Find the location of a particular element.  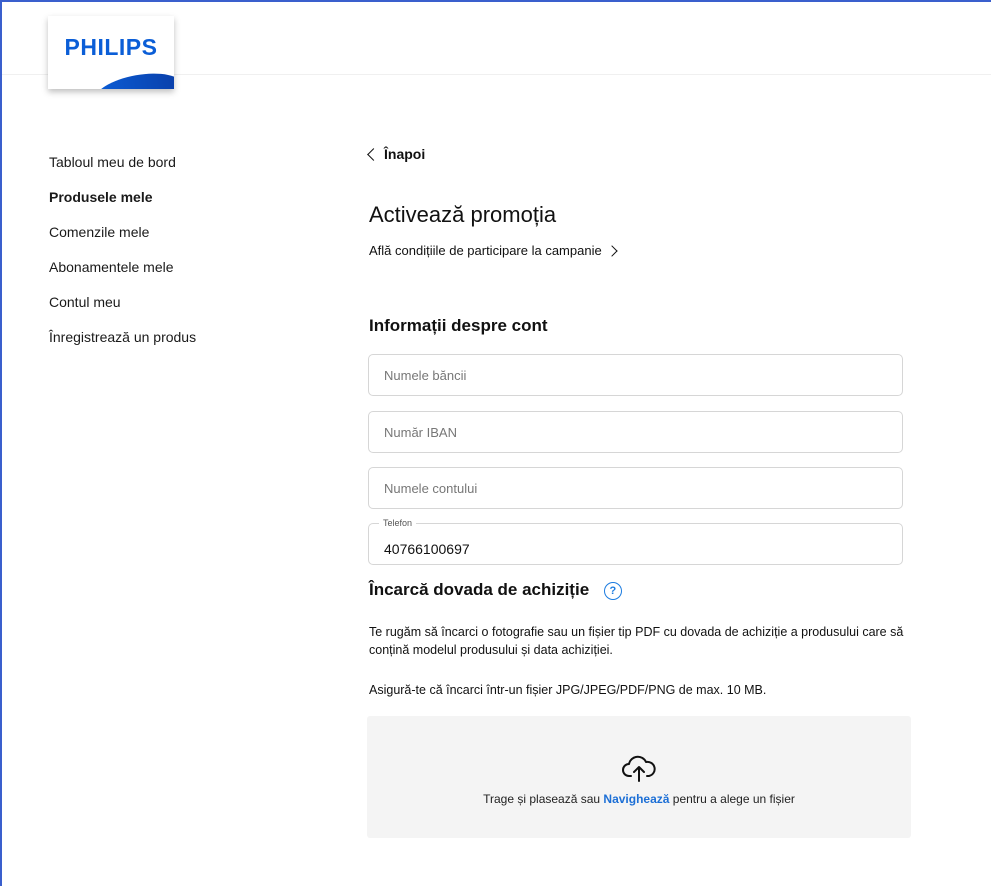

sidebar-item-my-products: Produsele mele is located at coordinates (122, 202).